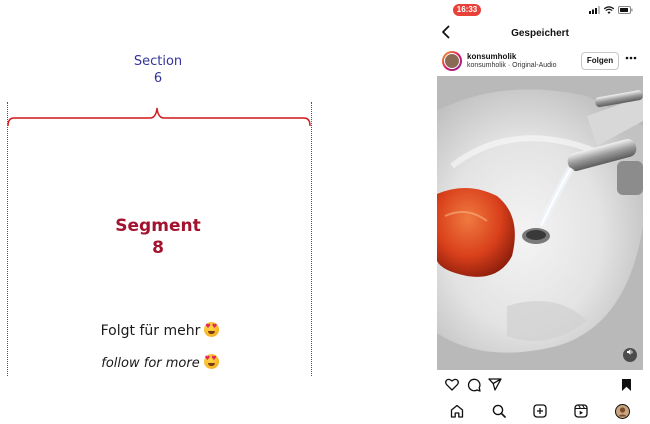 The height and width of the screenshot is (424, 650). I want to click on section-word: Section, so click(158, 61).